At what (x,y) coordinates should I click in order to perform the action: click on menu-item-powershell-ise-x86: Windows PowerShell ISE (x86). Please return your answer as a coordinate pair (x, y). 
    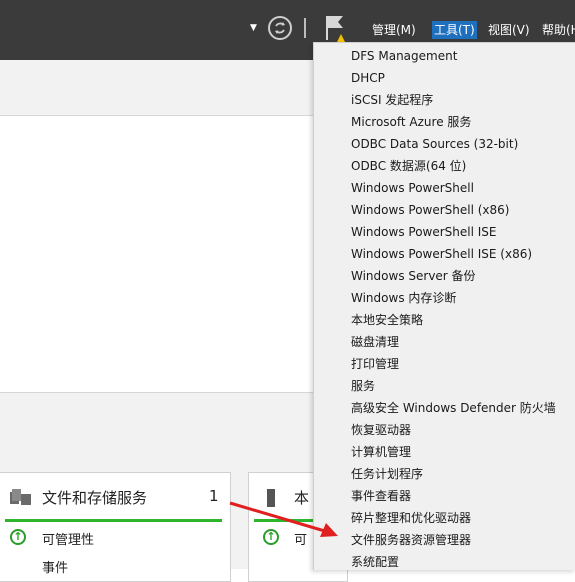
    Looking at the image, I should click on (444, 254).